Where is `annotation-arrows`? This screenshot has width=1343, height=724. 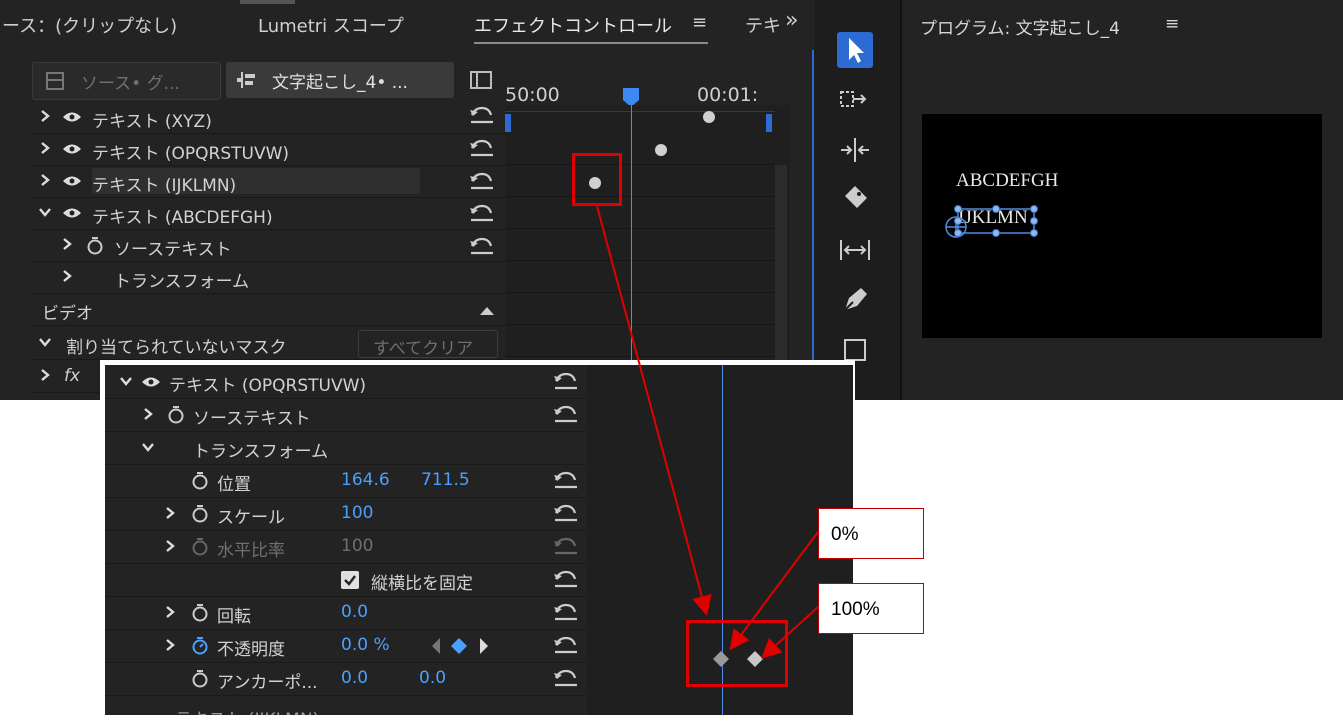
annotation-arrows is located at coordinates (707, 432).